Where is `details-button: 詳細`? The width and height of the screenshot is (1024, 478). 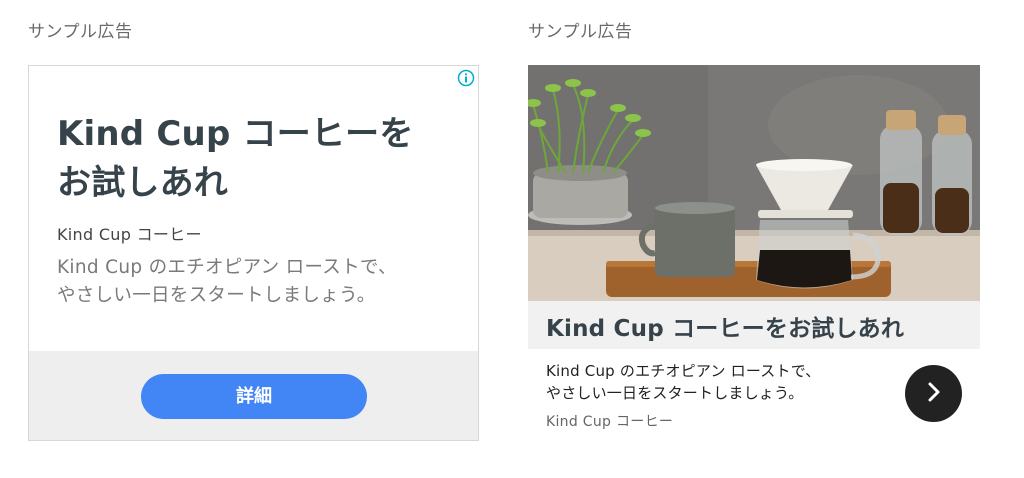
details-button: 詳細 is located at coordinates (254, 396).